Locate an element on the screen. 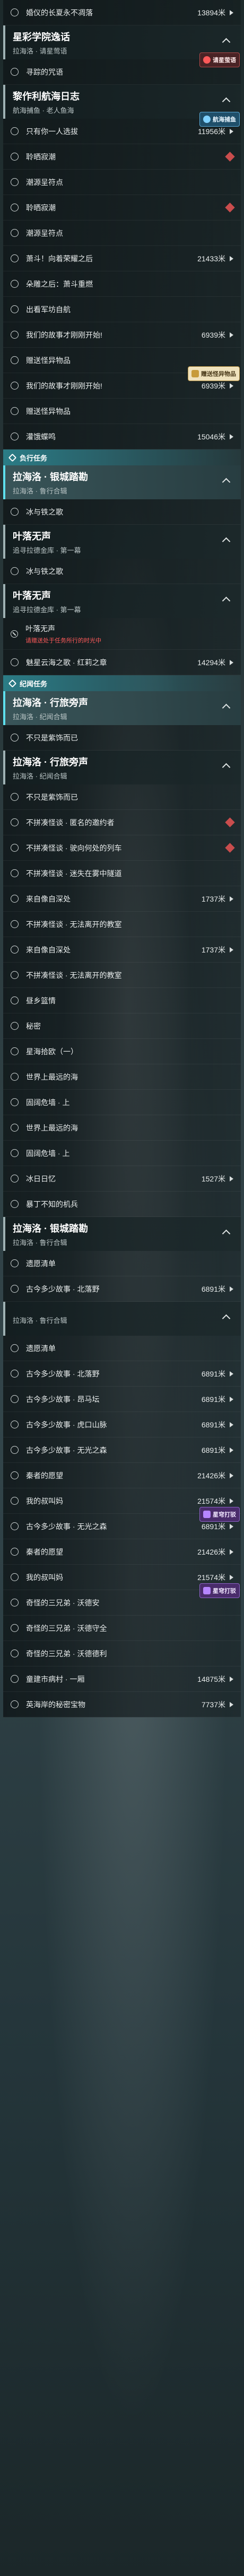 The height and width of the screenshot is (2576, 244). quest-item: 英海岸的秘密宝物 7737米 is located at coordinates (122, 1704).